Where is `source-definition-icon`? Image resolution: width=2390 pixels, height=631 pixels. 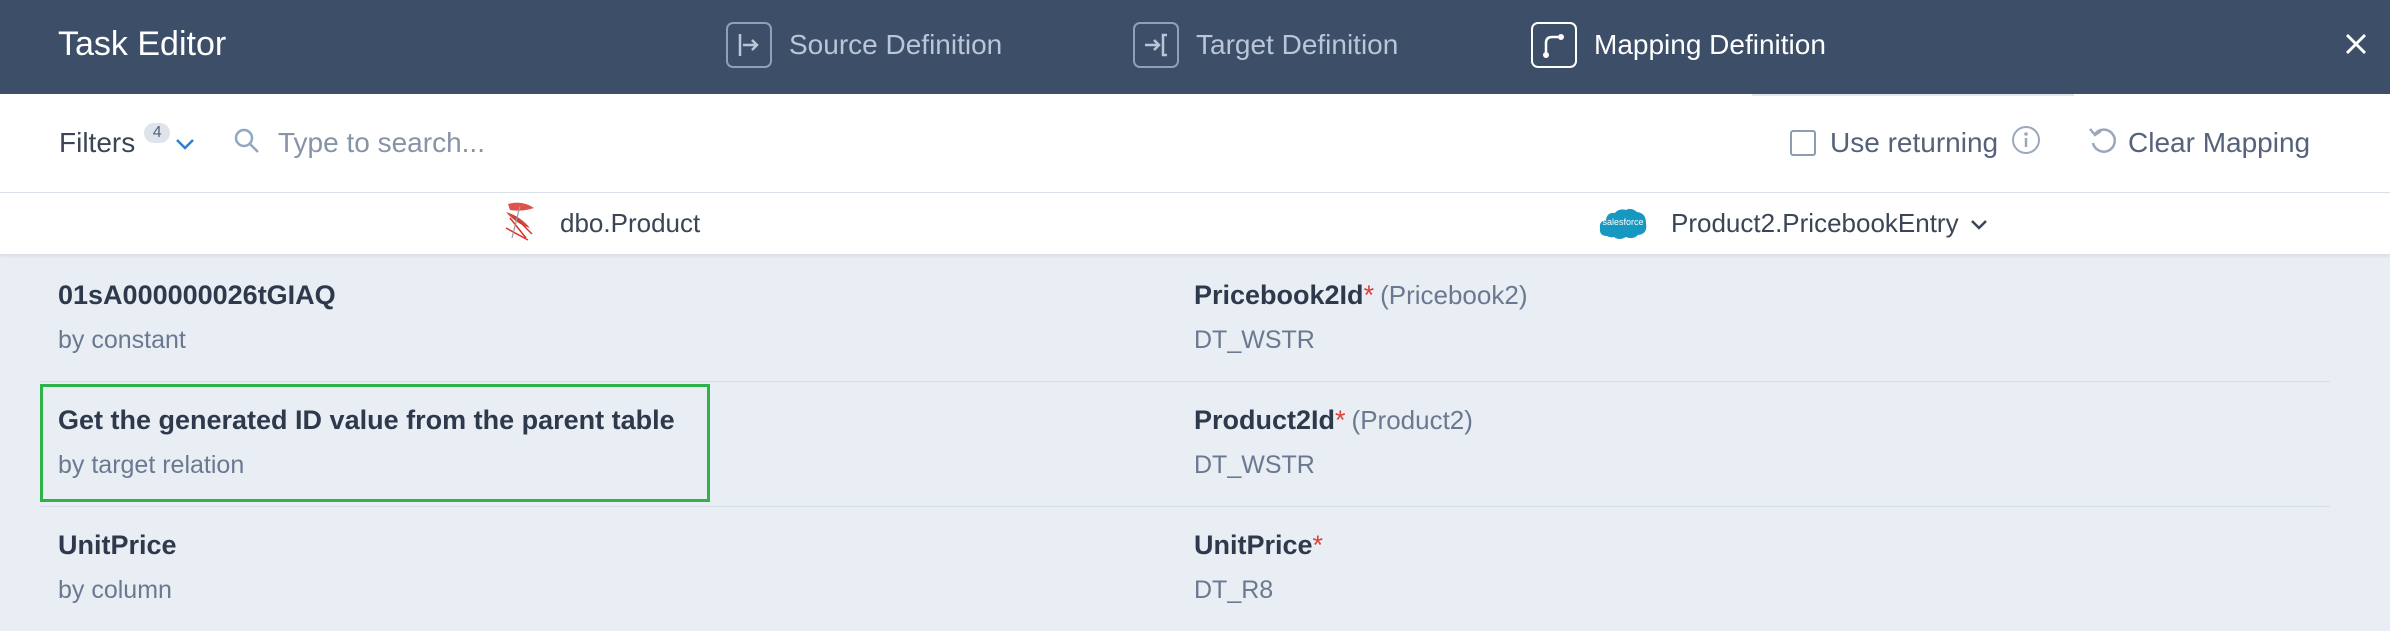 source-definition-icon is located at coordinates (749, 45).